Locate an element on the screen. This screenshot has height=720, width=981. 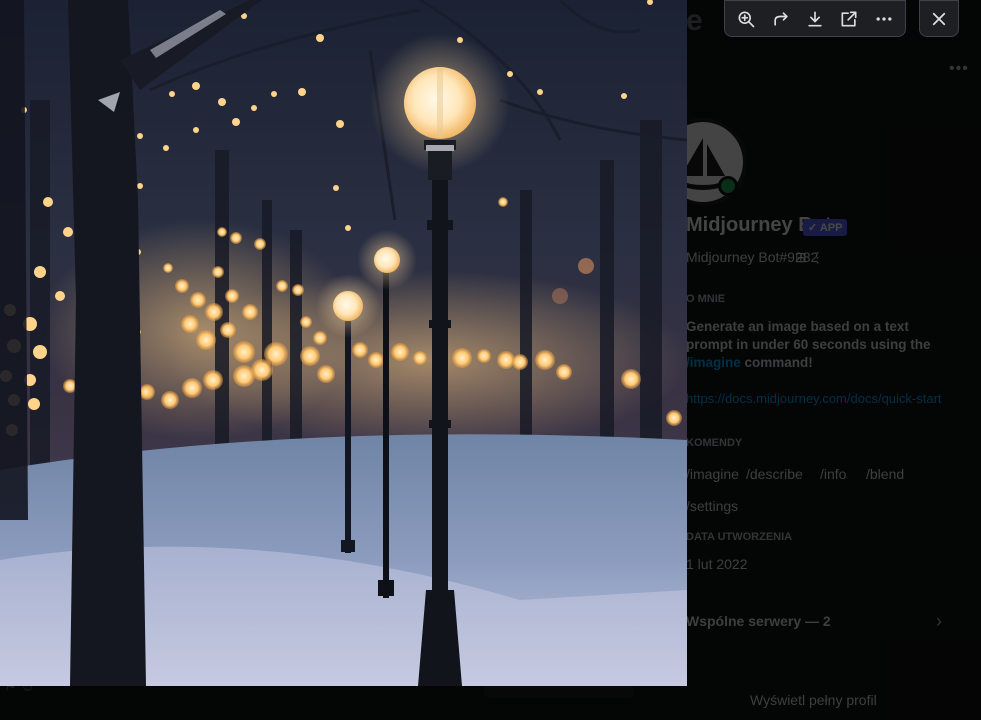
online-status-indicator is located at coordinates (728, 186).